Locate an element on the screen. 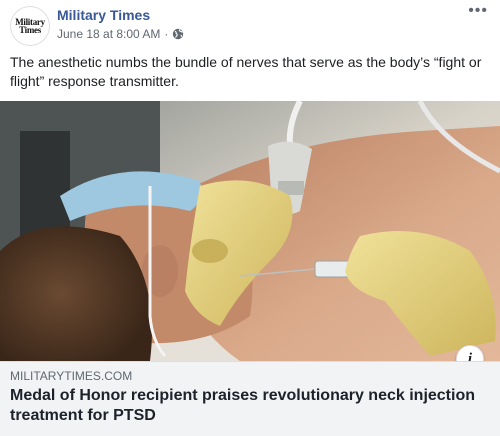  globe-icon is located at coordinates (178, 34).